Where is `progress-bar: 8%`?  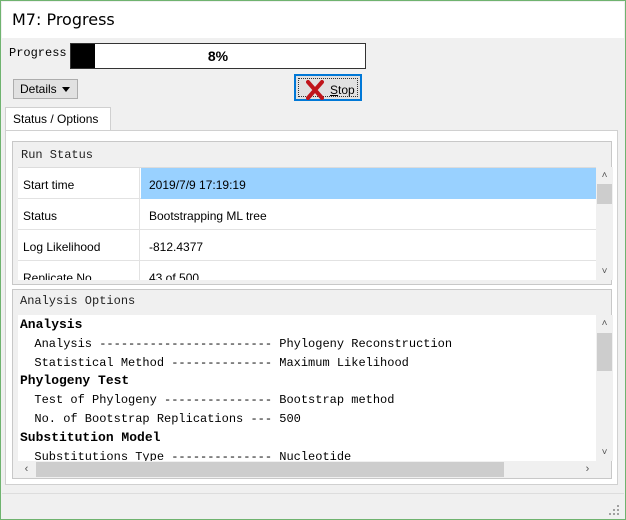
progress-bar: 8% is located at coordinates (218, 56).